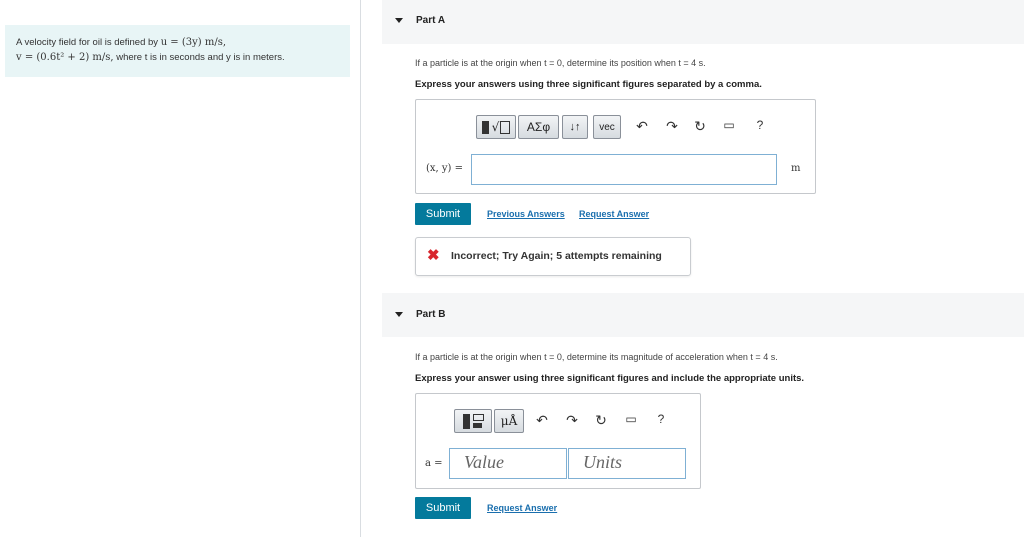  What do you see at coordinates (431, 20) in the screenshot?
I see `part-a-title: Part A` at bounding box center [431, 20].